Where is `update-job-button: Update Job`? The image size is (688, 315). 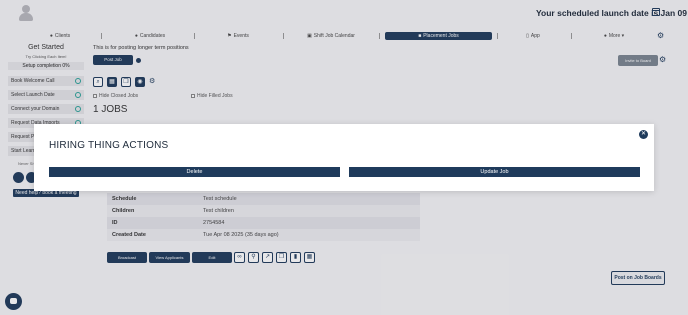 update-job-button: Update Job is located at coordinates (494, 172).